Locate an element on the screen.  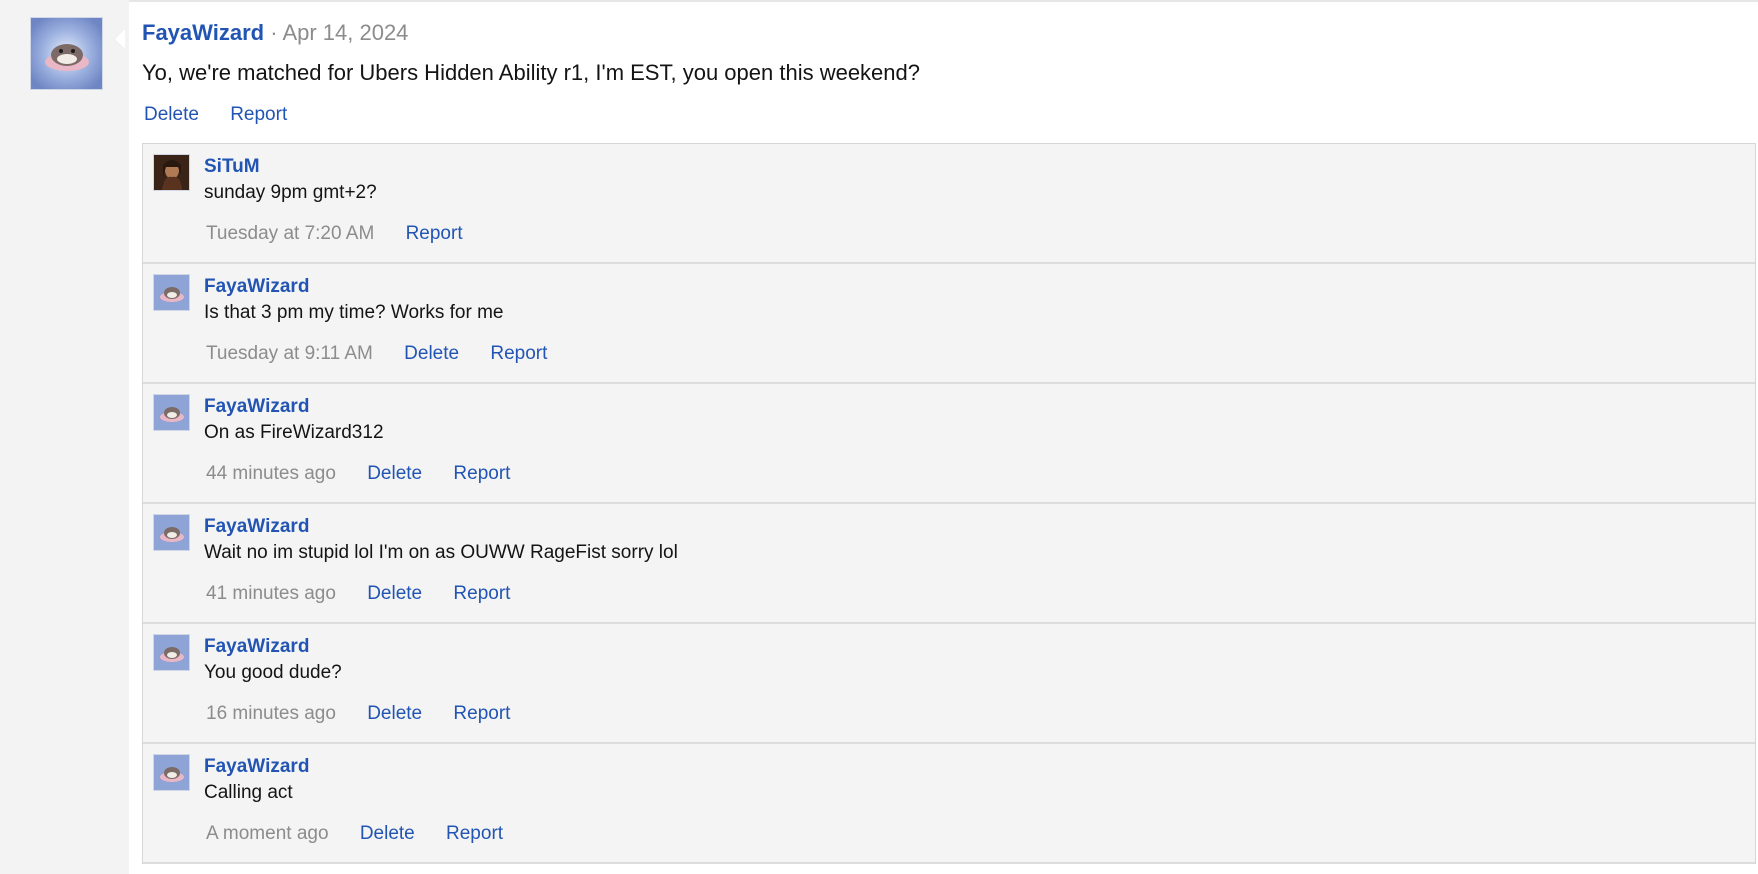
comment-meta: 41 minutes ago Delete Report is located at coordinates (371, 594).